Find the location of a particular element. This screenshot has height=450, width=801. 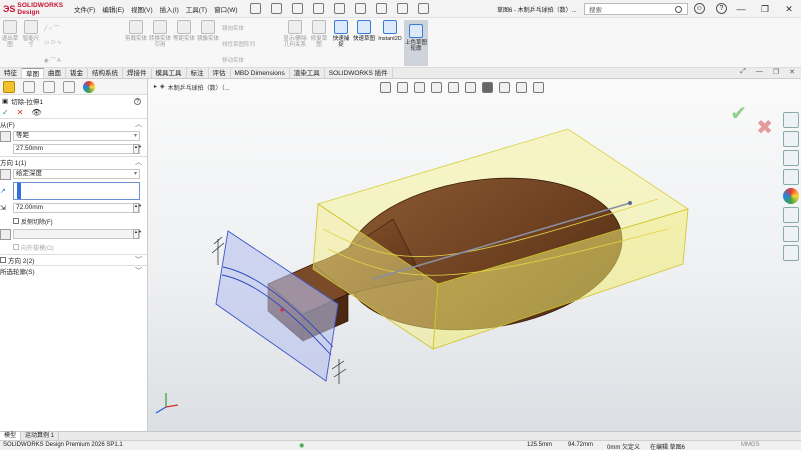

property-manager-icon is located at coordinates (29, 86).